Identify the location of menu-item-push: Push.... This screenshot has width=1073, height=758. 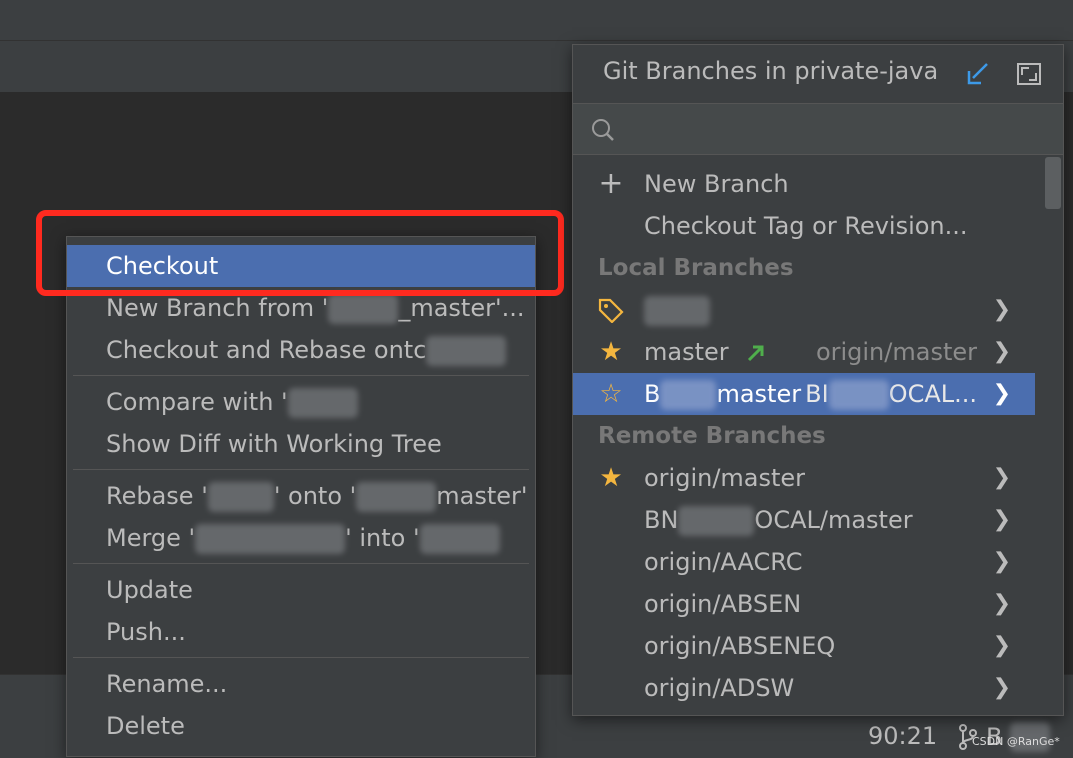
(301, 632).